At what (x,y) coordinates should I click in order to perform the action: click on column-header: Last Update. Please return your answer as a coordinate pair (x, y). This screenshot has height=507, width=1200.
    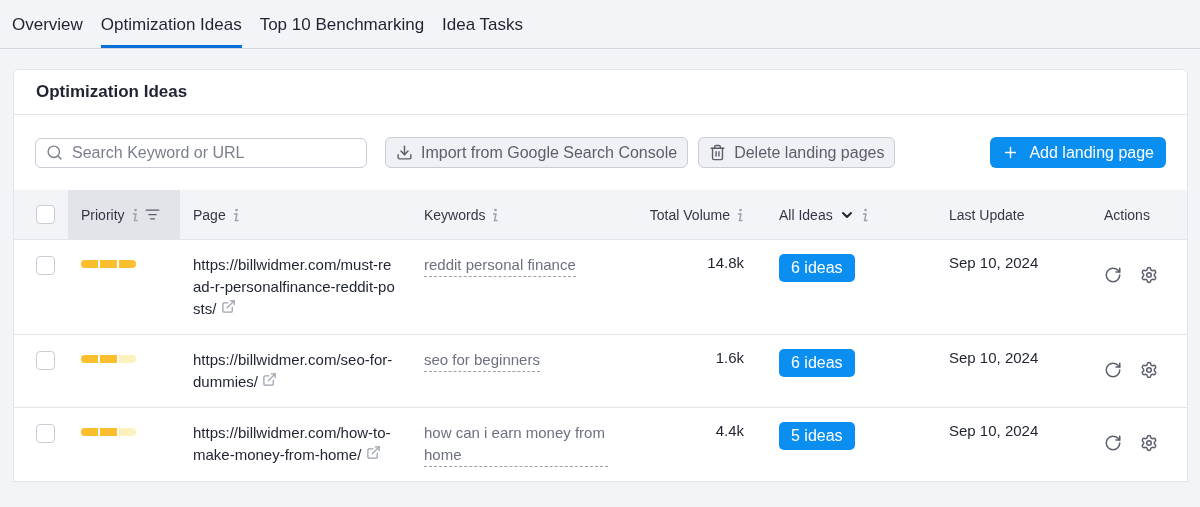
    Looking at the image, I should click on (987, 214).